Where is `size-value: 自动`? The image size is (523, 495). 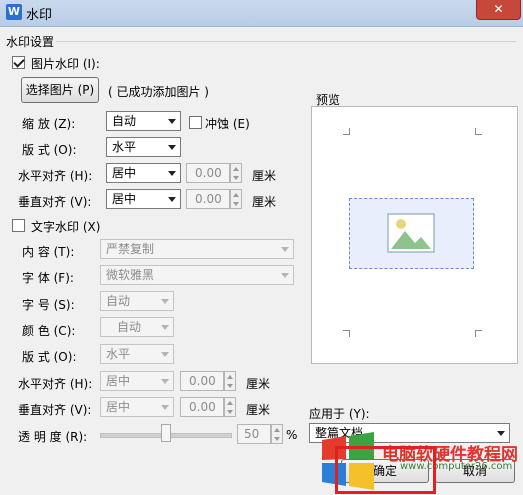
size-value: 自动 is located at coordinates (118, 301).